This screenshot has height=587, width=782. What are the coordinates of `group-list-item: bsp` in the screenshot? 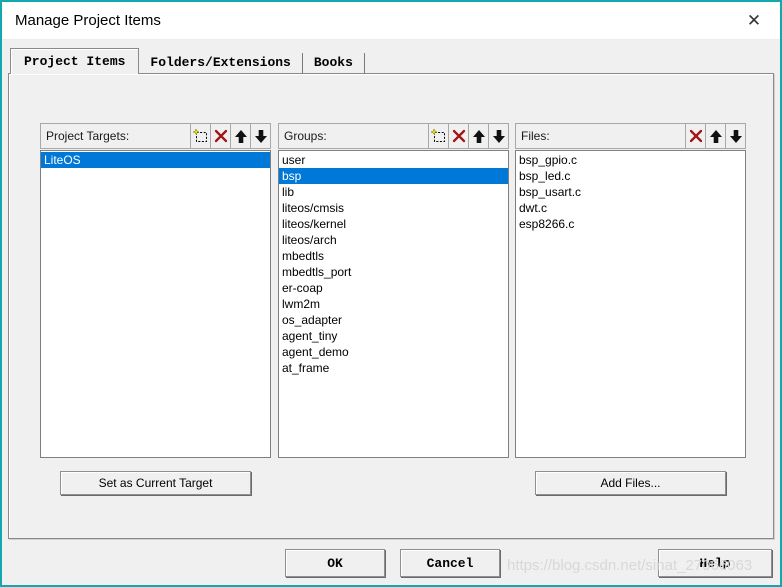 It's located at (393, 176).